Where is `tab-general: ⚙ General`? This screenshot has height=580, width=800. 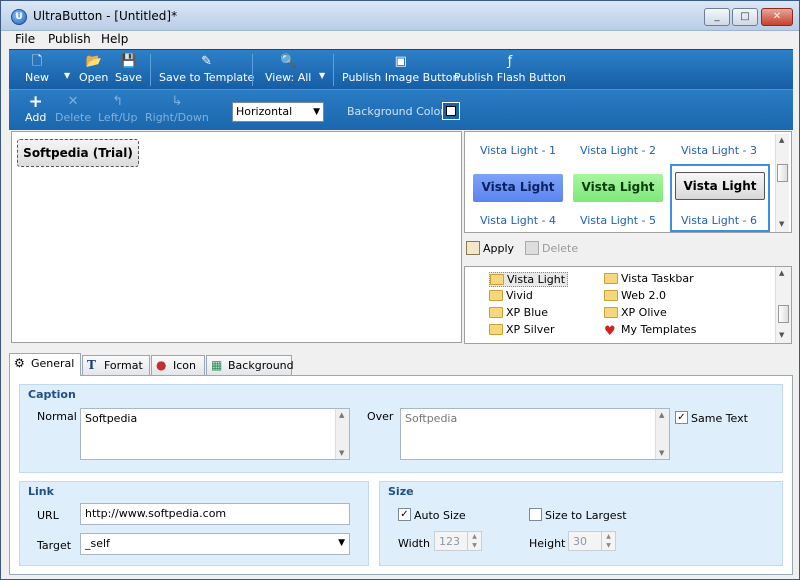 tab-general: ⚙ General is located at coordinates (45, 364).